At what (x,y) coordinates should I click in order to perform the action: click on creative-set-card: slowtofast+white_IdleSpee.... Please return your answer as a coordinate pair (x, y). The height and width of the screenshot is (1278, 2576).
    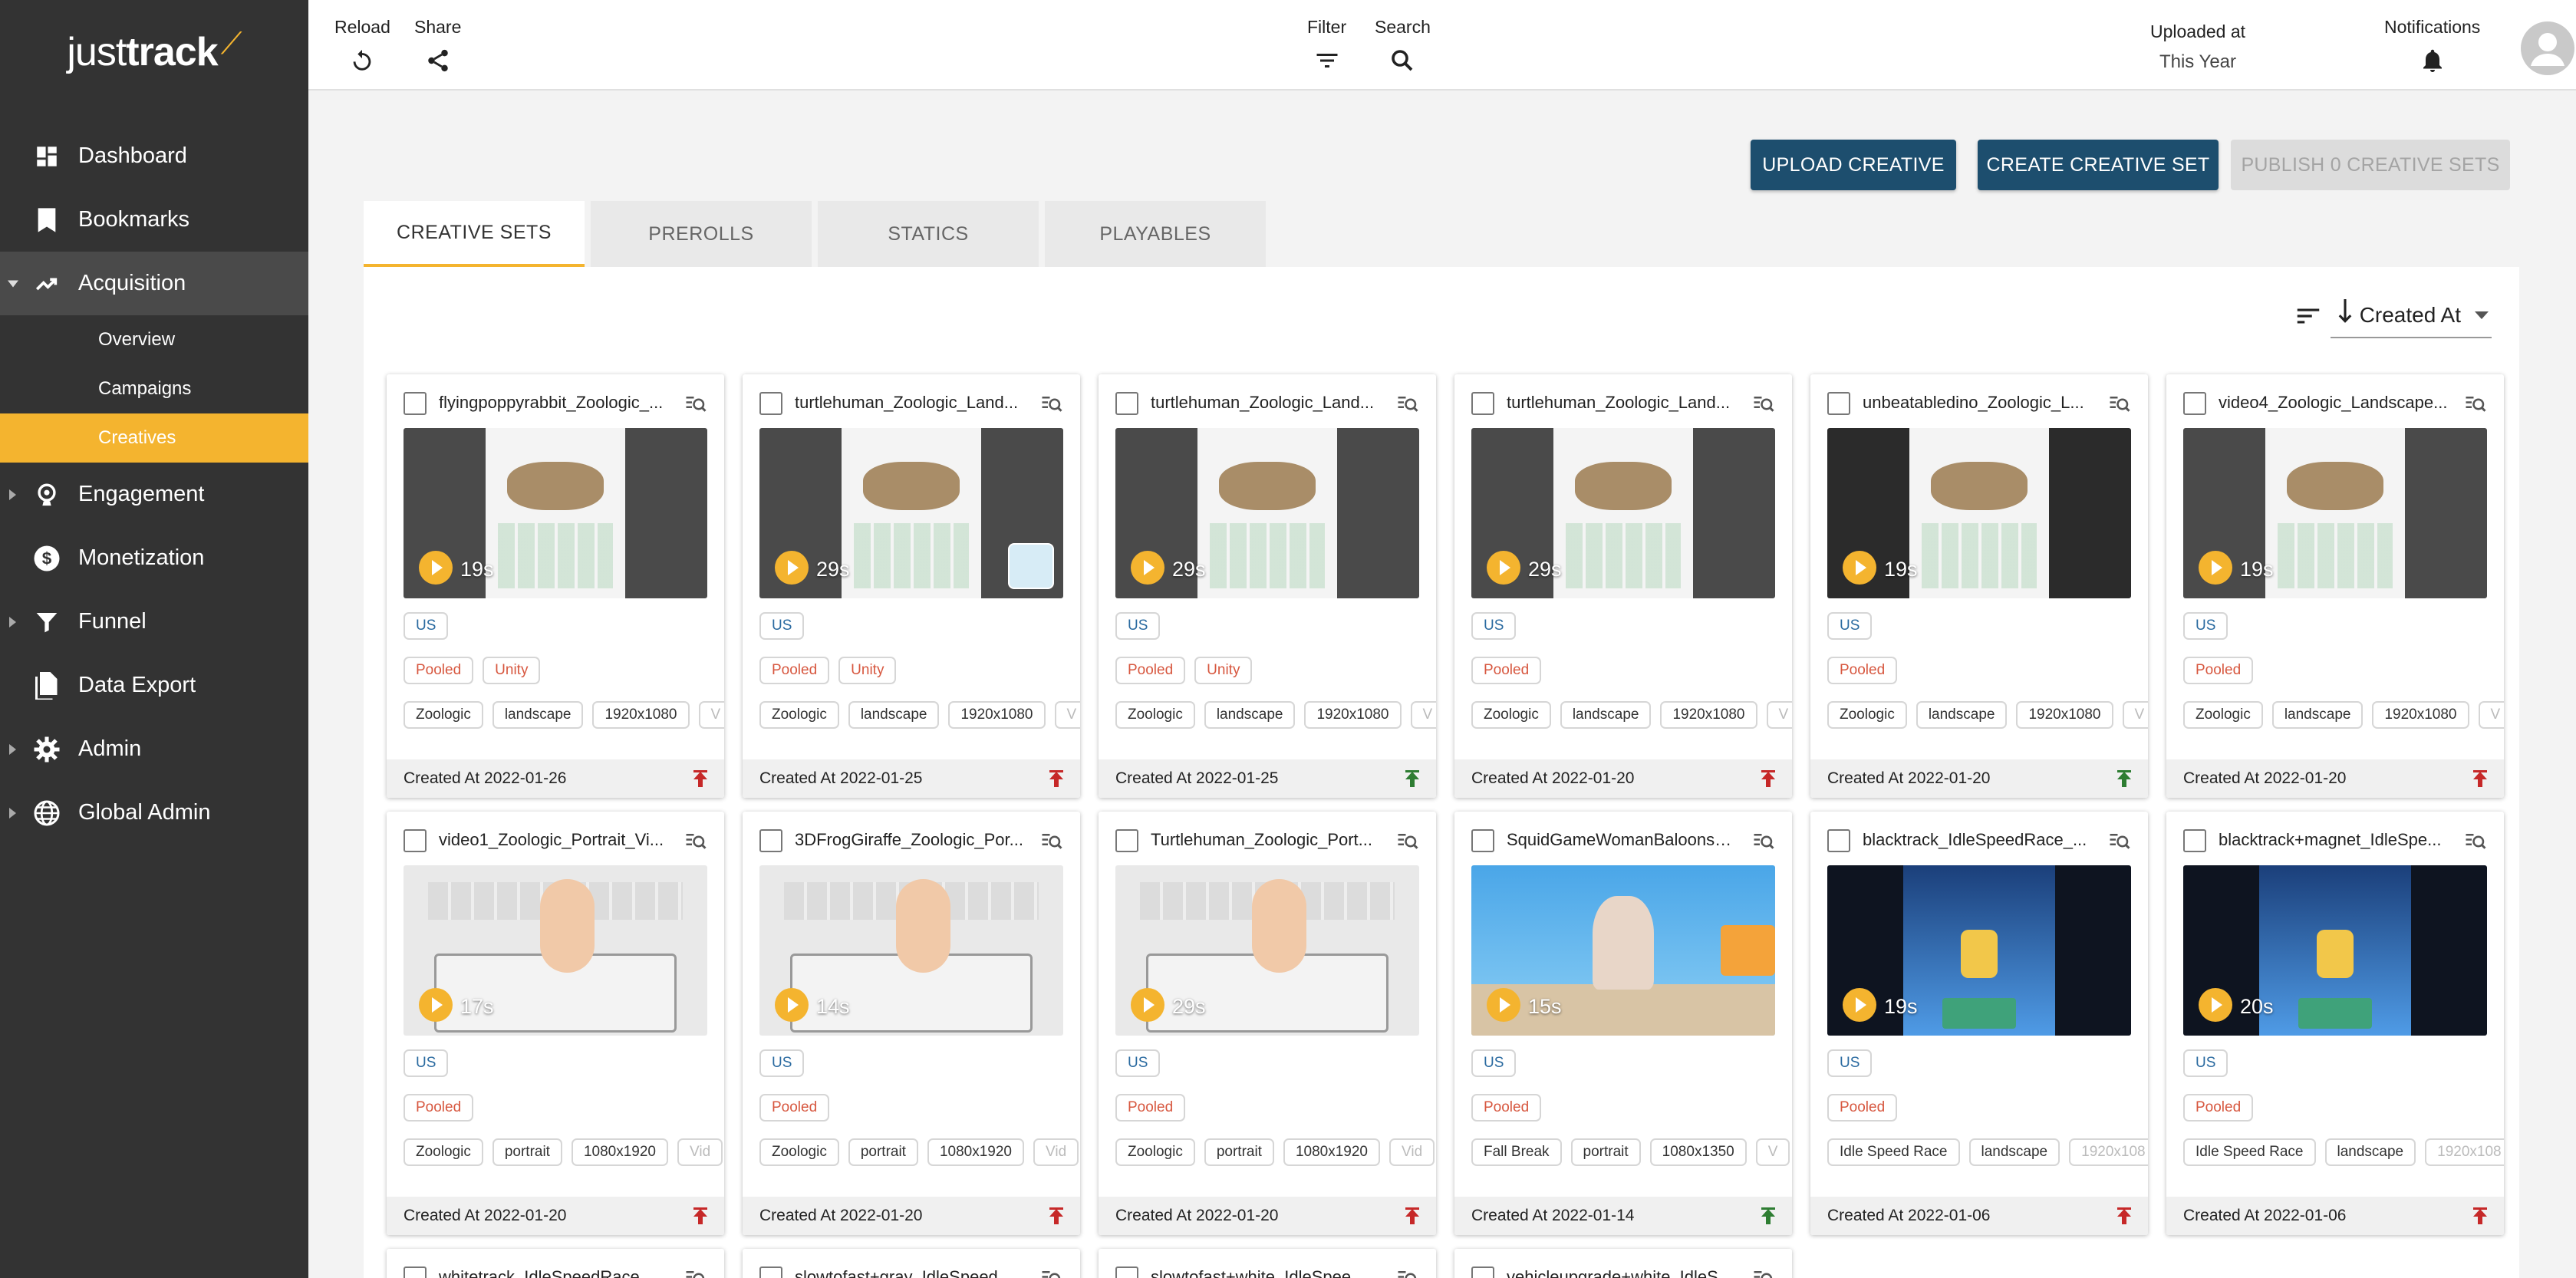
    Looking at the image, I should click on (1267, 1263).